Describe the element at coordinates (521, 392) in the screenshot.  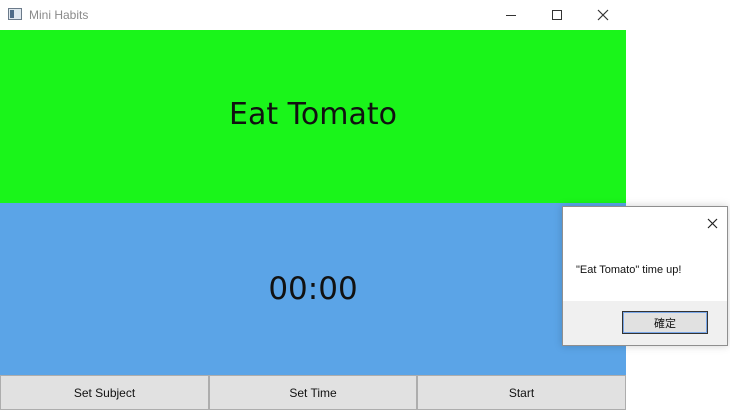
I see `start-button: Start` at that location.